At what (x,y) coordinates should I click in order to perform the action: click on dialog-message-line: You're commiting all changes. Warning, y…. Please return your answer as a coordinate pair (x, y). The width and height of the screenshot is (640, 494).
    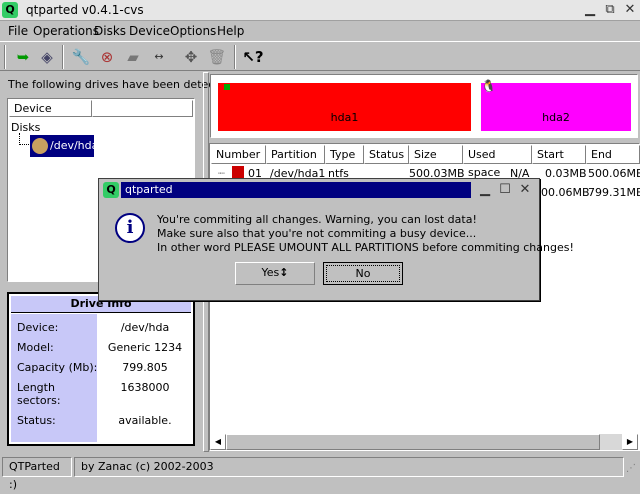
    Looking at the image, I should click on (317, 219).